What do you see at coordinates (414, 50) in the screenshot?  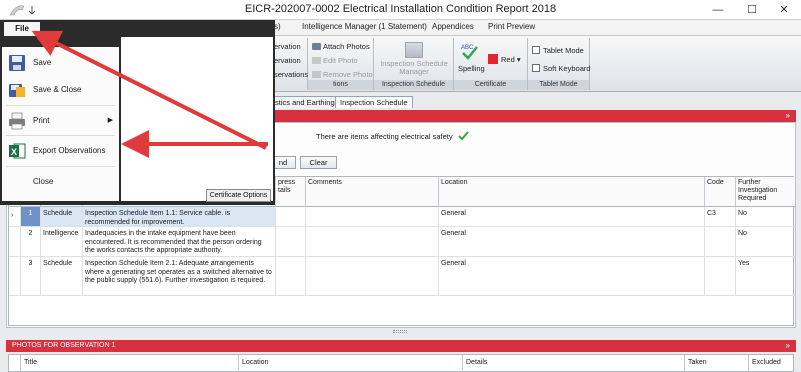 I see `schedule-manager-icon` at bounding box center [414, 50].